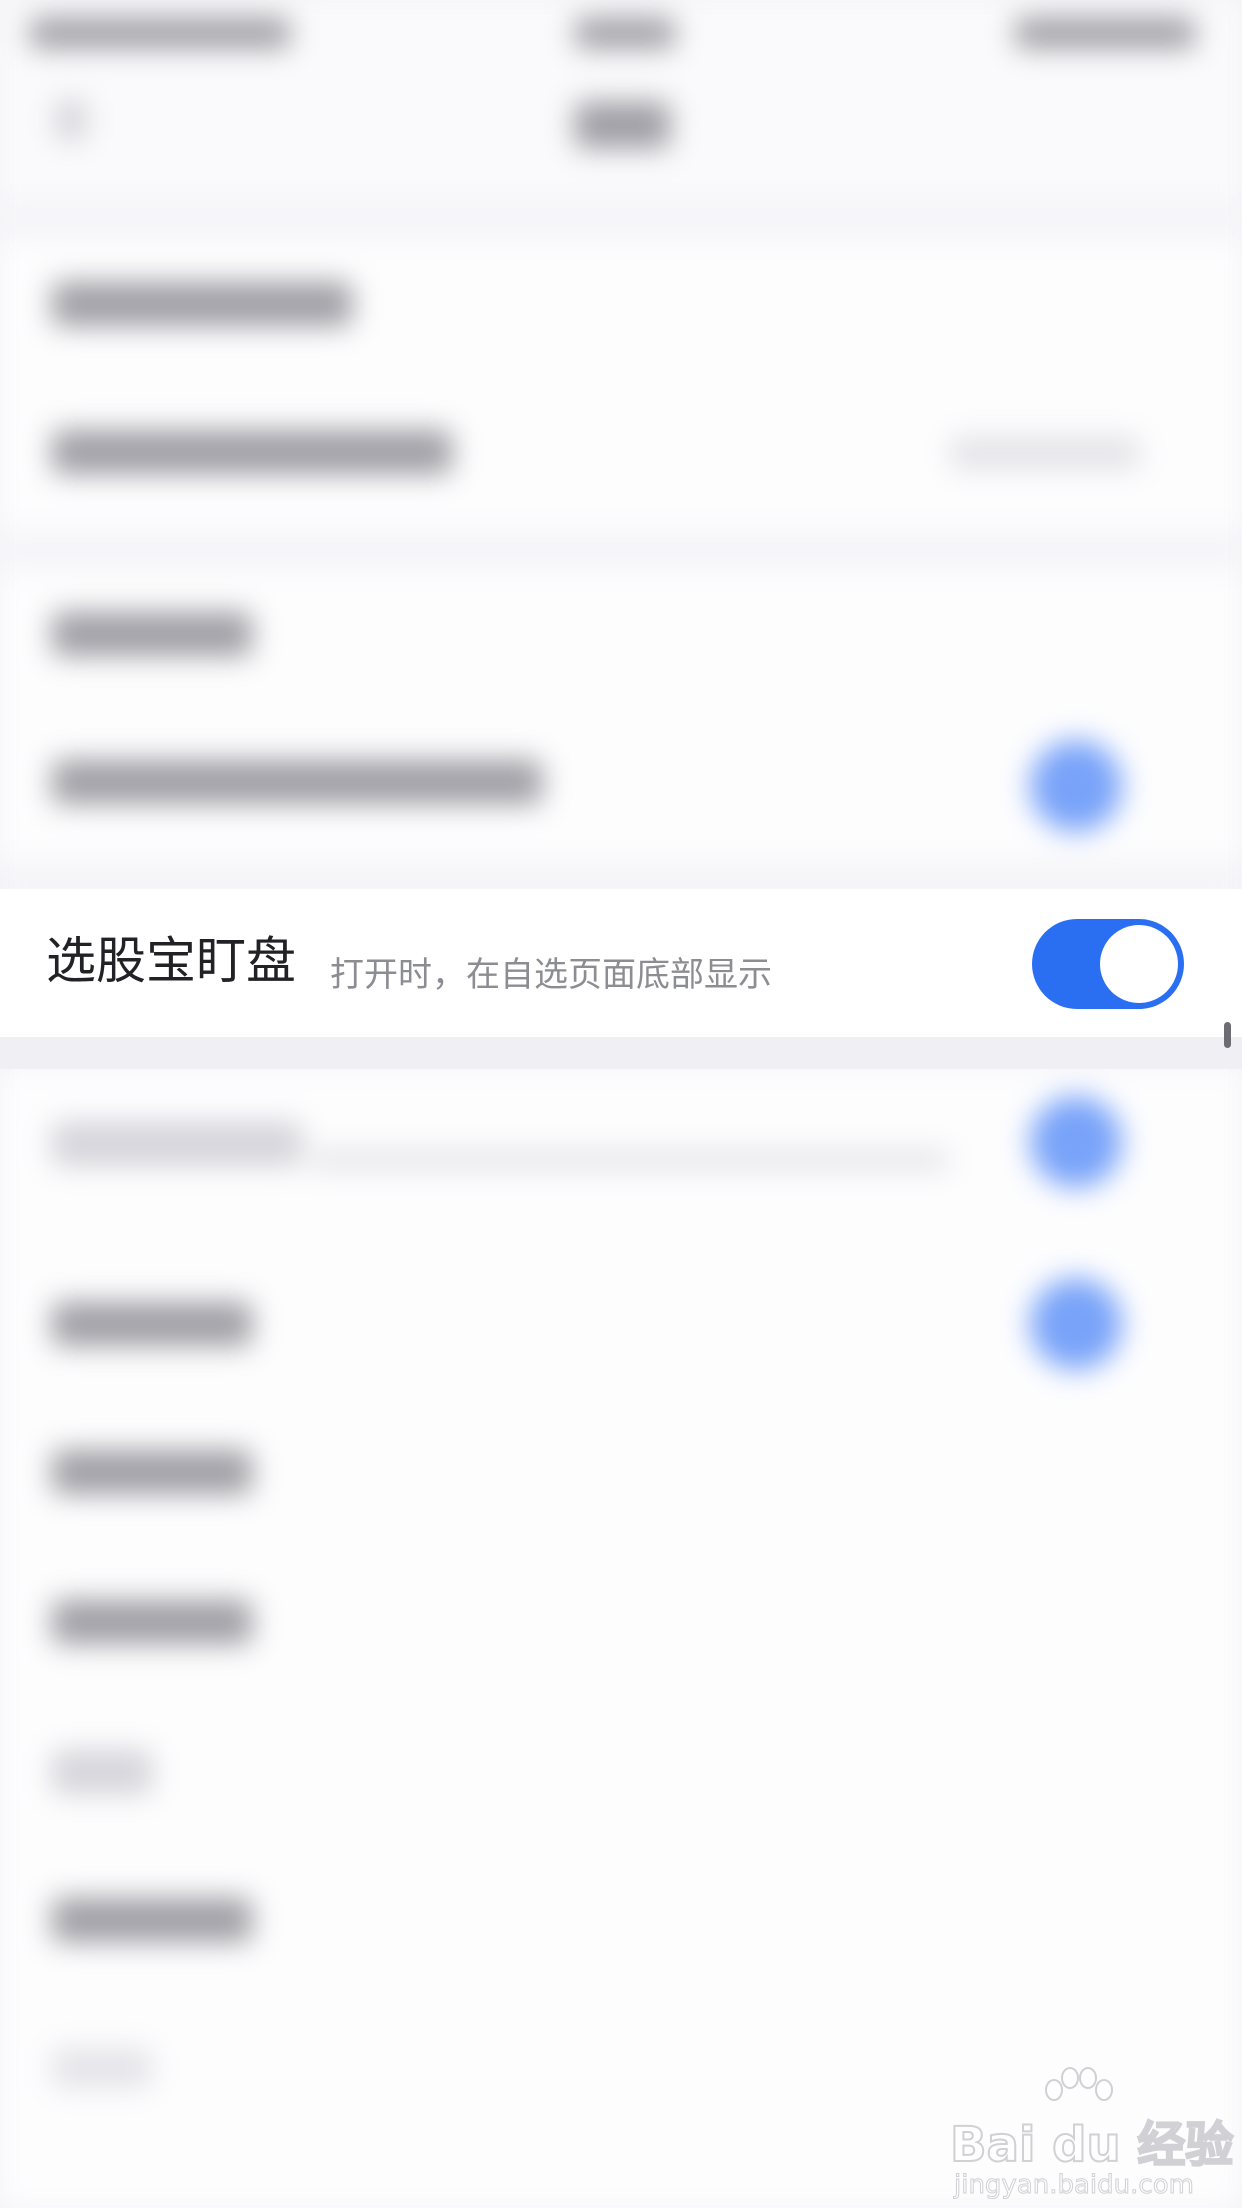 This screenshot has width=1242, height=2208. I want to click on blurred-status-right, so click(1105, 33).